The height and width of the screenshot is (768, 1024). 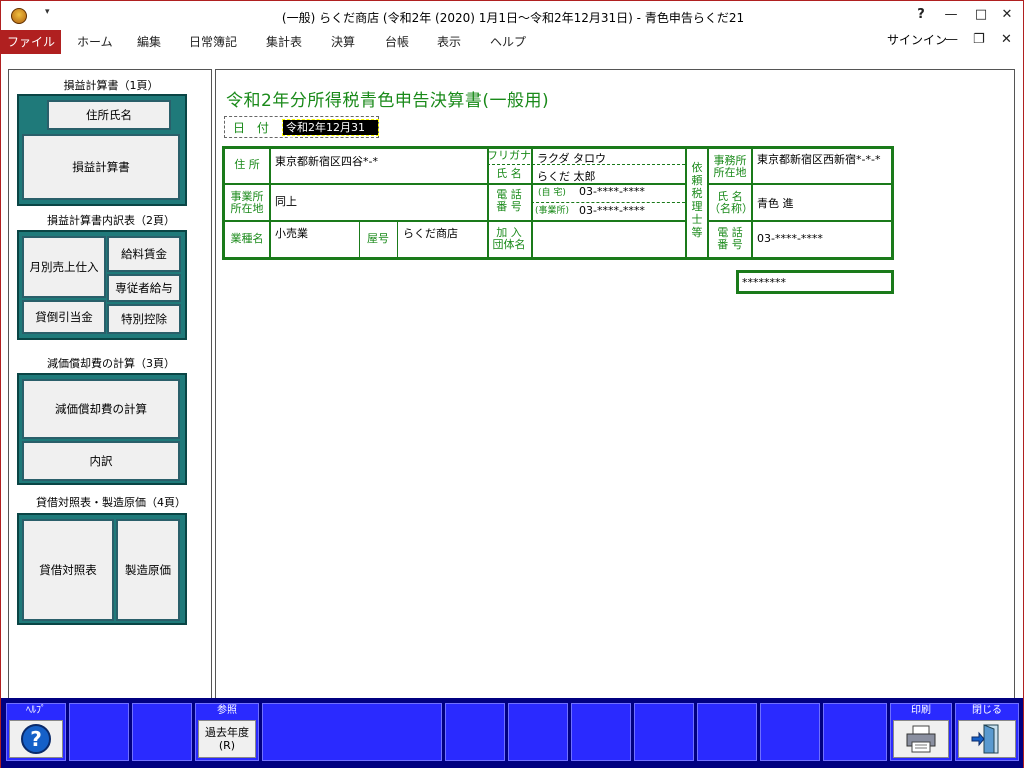 I want to click on ribbon-close-icon: ✕, so click(x=1006, y=39).